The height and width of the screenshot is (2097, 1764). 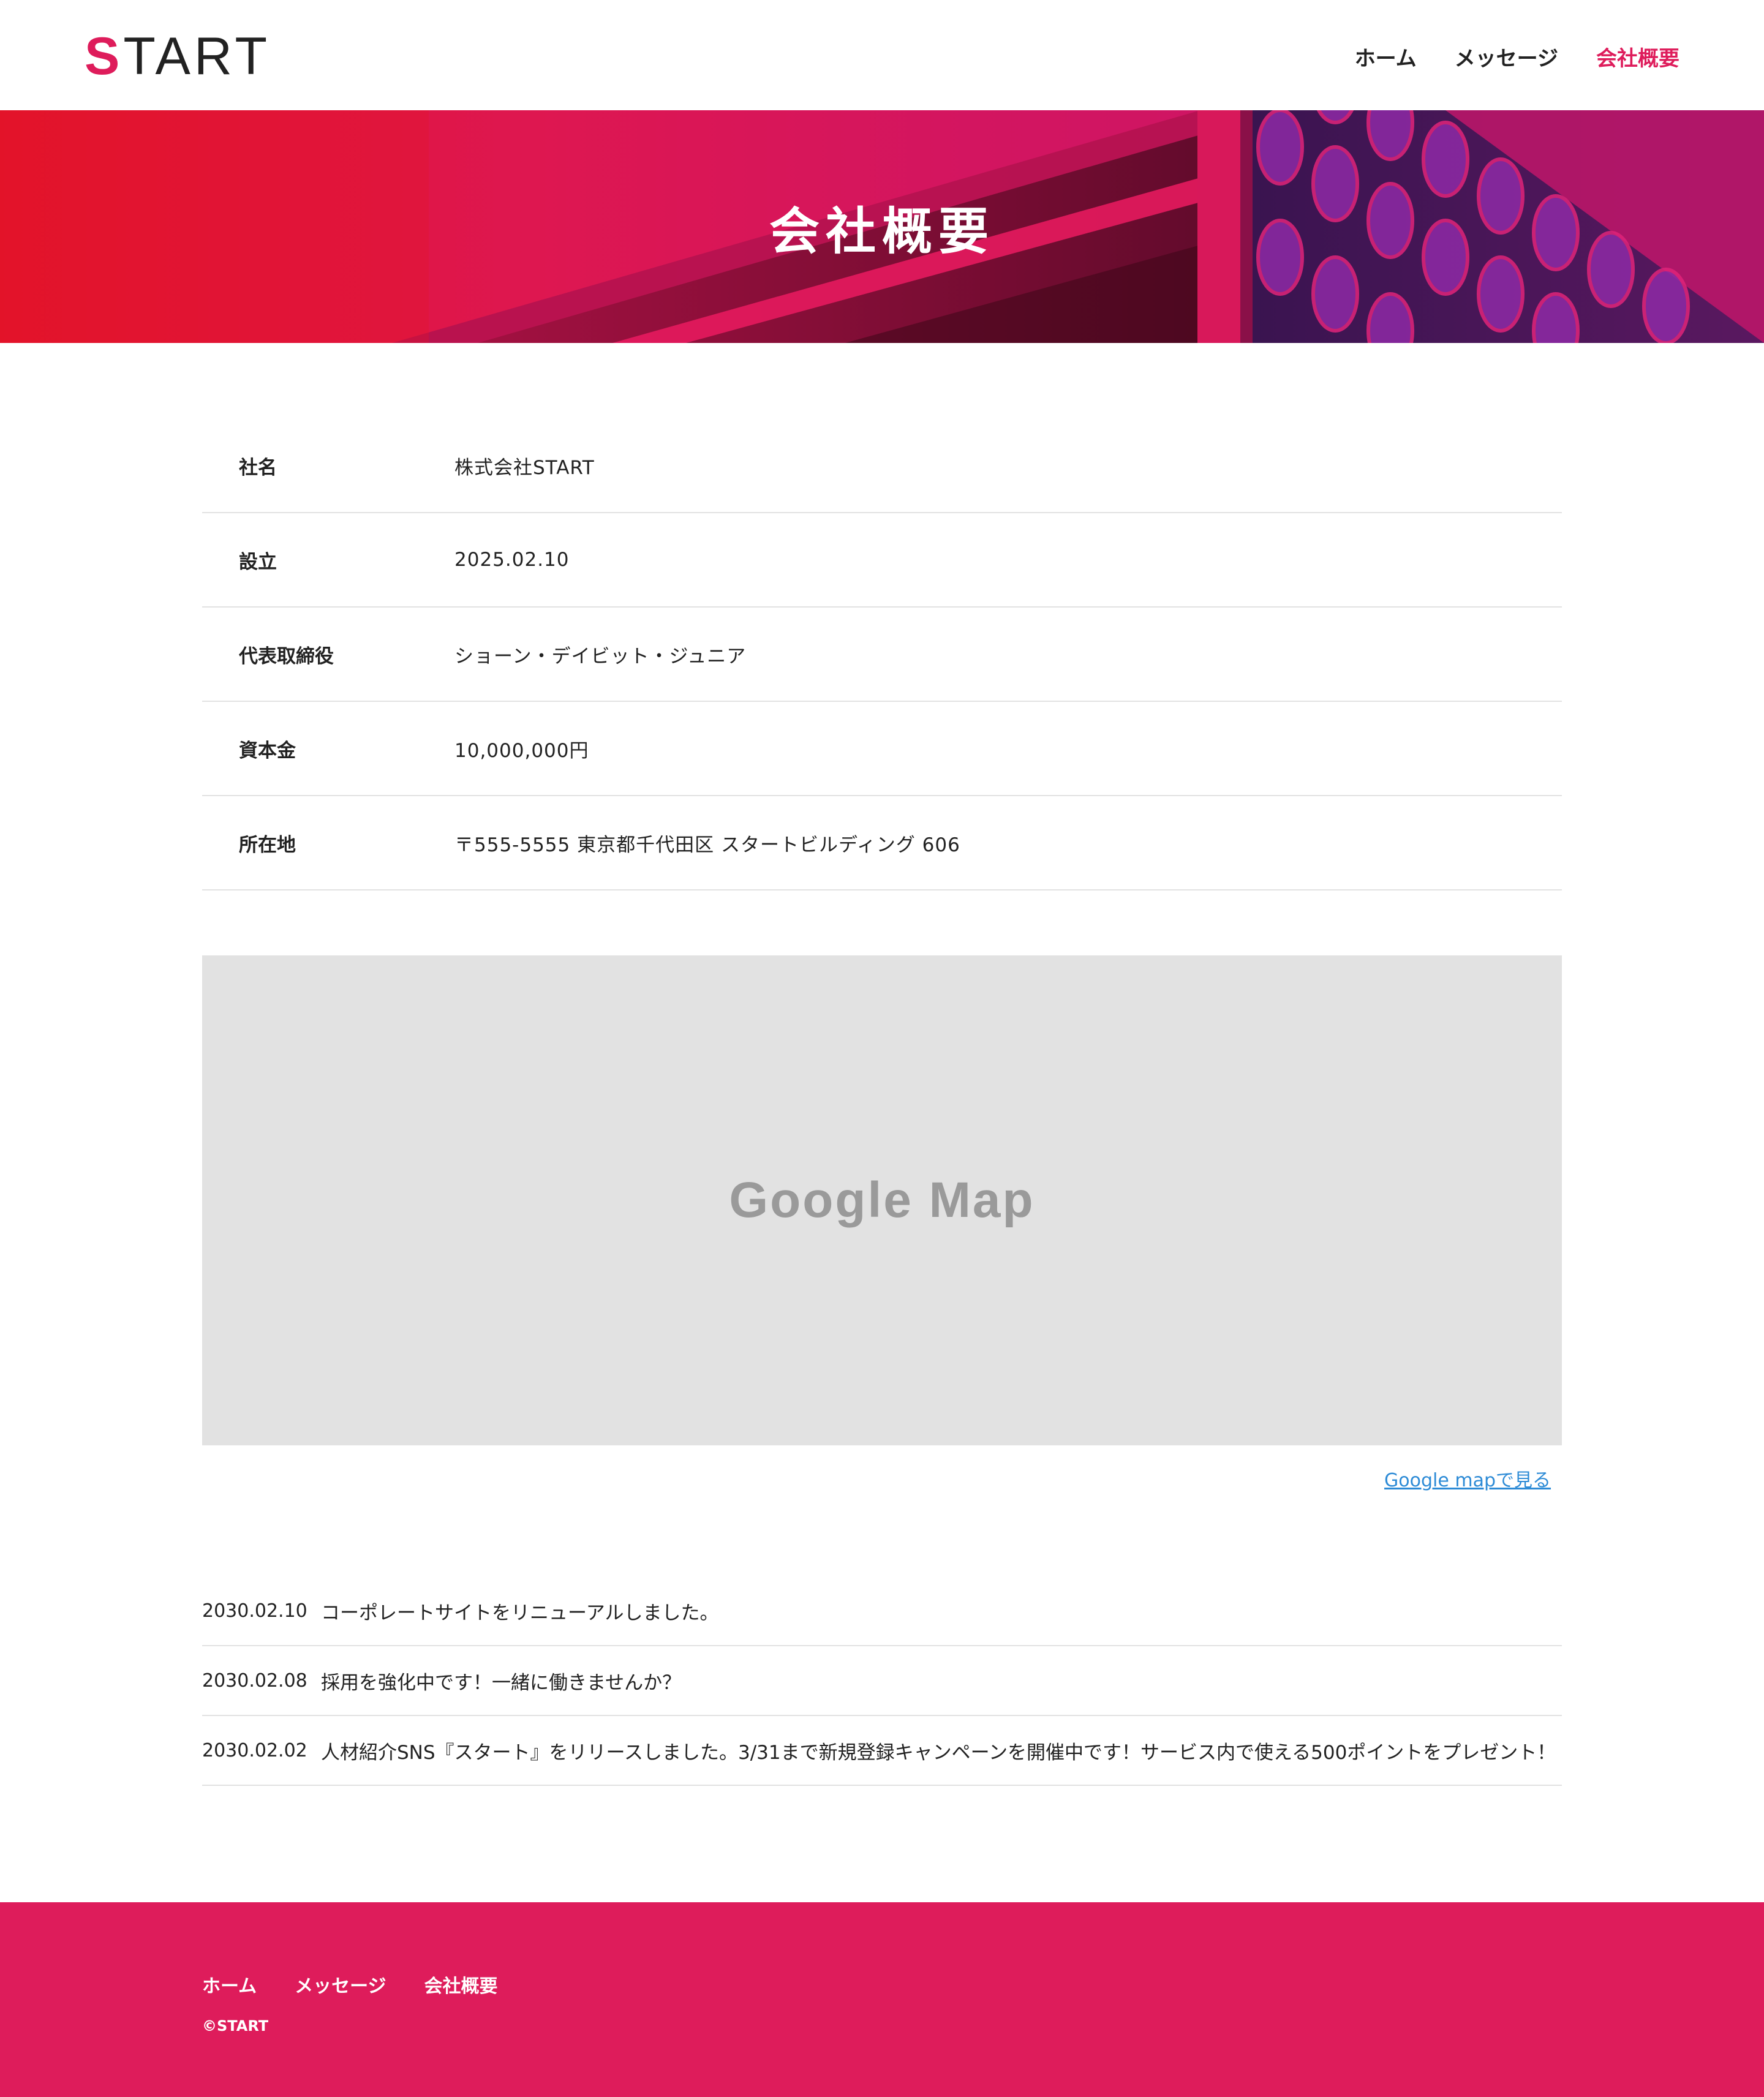 I want to click on logo-initial: S, so click(x=105, y=56).